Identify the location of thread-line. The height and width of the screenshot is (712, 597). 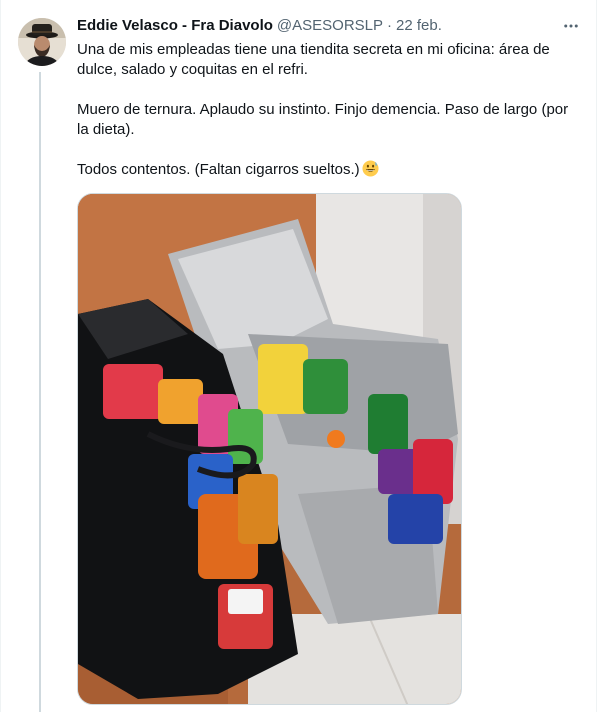
(40, 392).